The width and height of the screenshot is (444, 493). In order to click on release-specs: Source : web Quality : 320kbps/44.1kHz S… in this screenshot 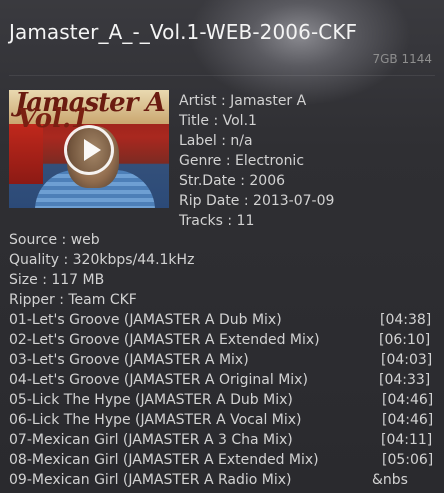, I will do `click(101, 270)`.